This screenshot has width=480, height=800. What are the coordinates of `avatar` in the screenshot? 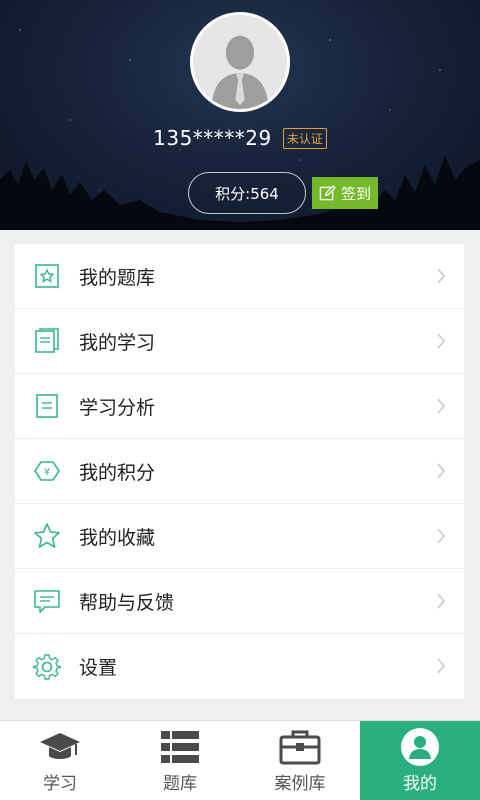 It's located at (240, 62).